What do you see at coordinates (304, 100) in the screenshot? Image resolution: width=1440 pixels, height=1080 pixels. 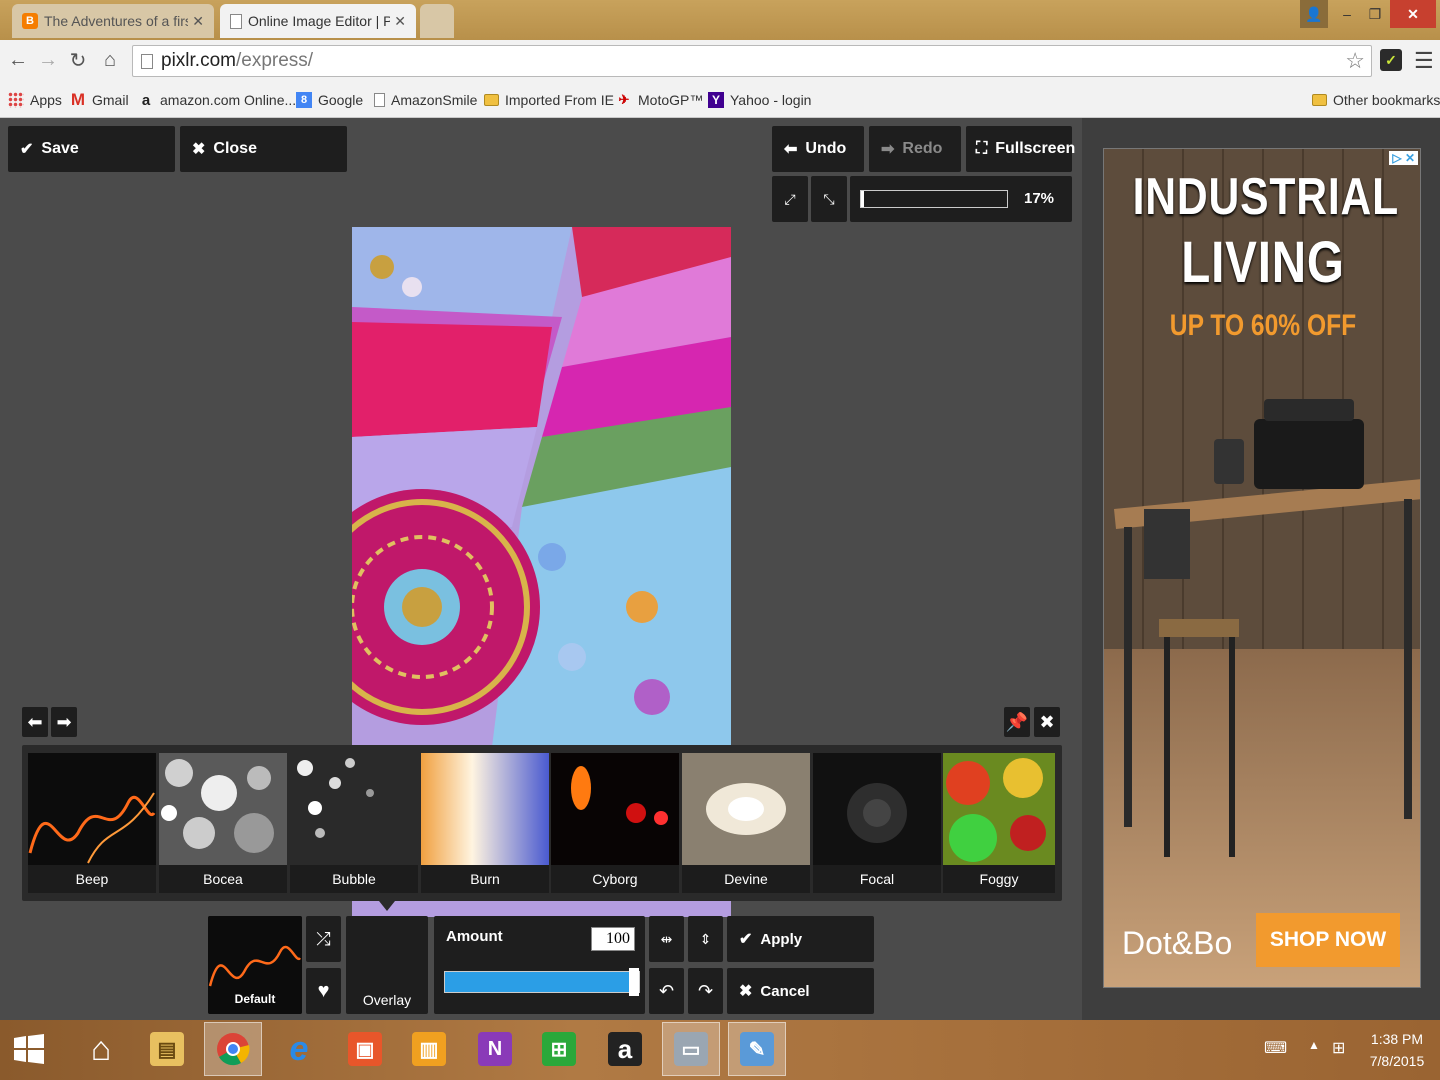 I see `google-icon: 8` at bounding box center [304, 100].